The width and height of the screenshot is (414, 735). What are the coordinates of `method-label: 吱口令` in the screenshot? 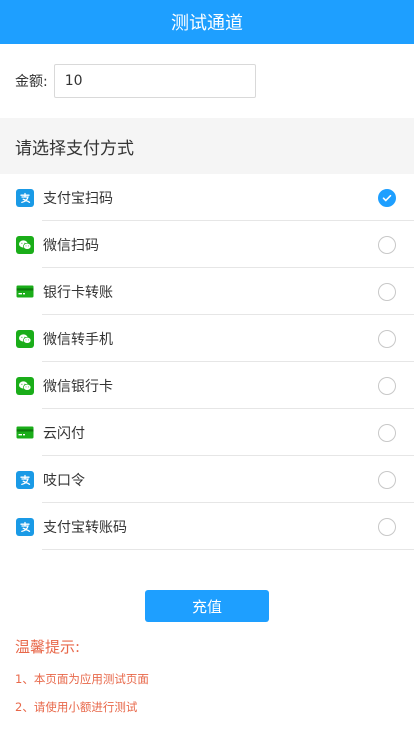 It's located at (64, 480).